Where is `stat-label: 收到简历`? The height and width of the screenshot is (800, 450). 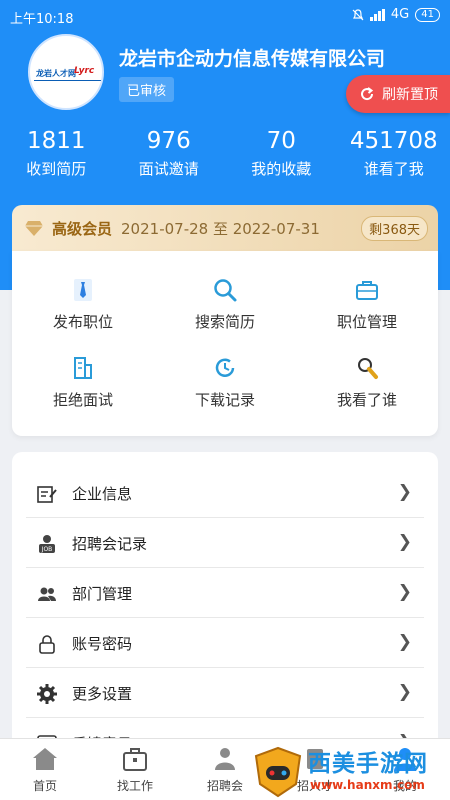
stat-label: 收到简历 is located at coordinates (56, 169).